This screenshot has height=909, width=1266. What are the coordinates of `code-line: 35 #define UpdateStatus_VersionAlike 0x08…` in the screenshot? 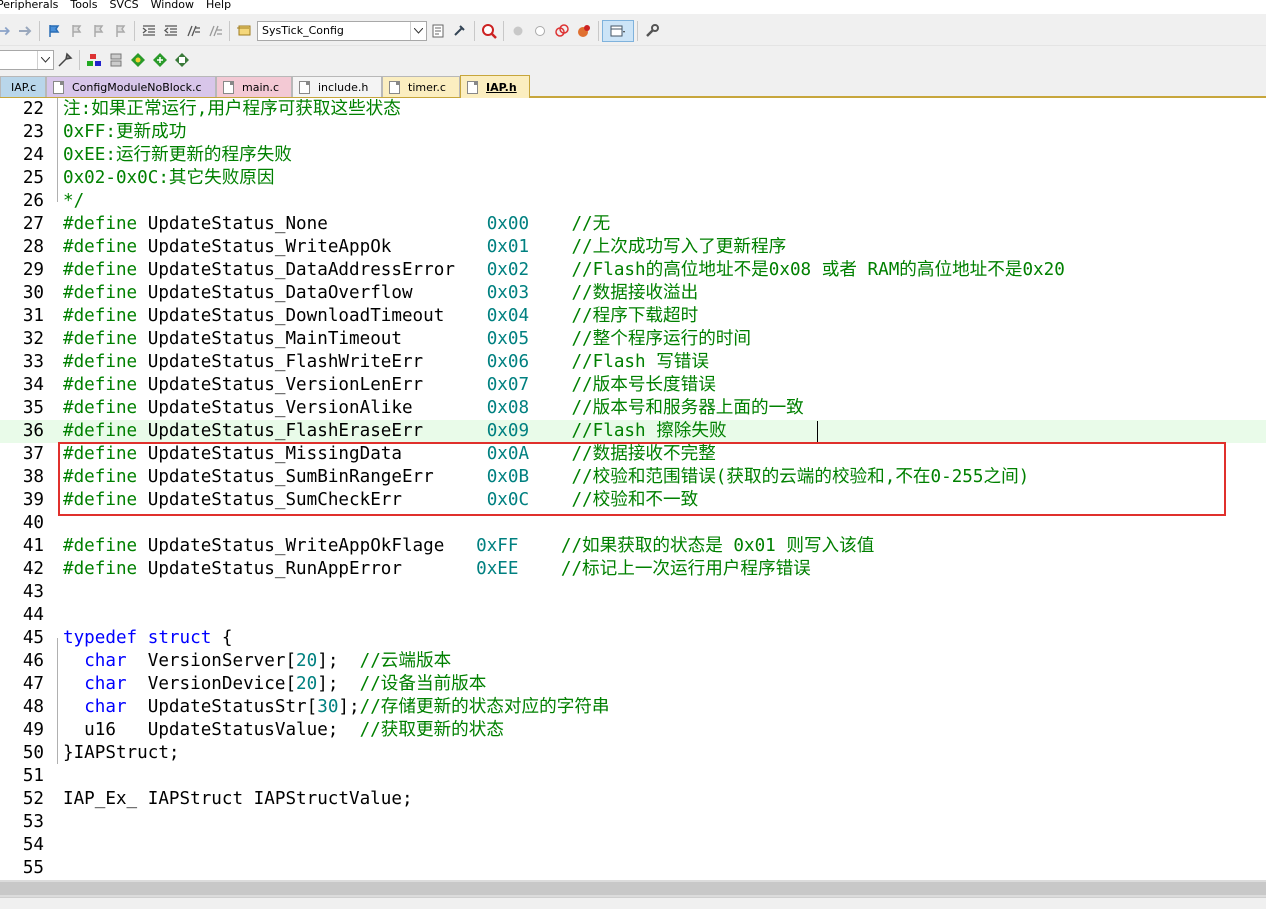 It's located at (633, 408).